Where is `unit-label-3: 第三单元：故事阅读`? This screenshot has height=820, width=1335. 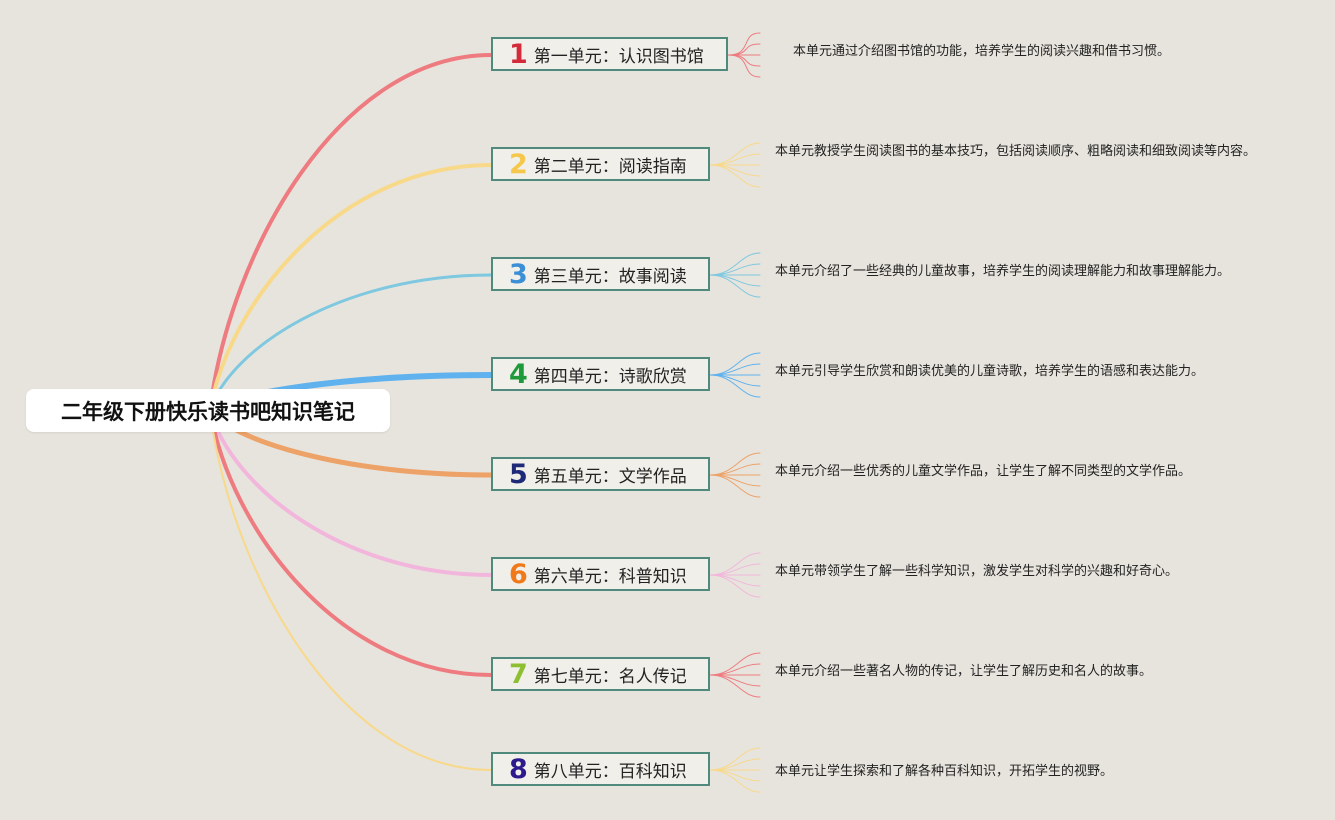
unit-label-3: 第三单元：故事阅读 is located at coordinates (610, 276).